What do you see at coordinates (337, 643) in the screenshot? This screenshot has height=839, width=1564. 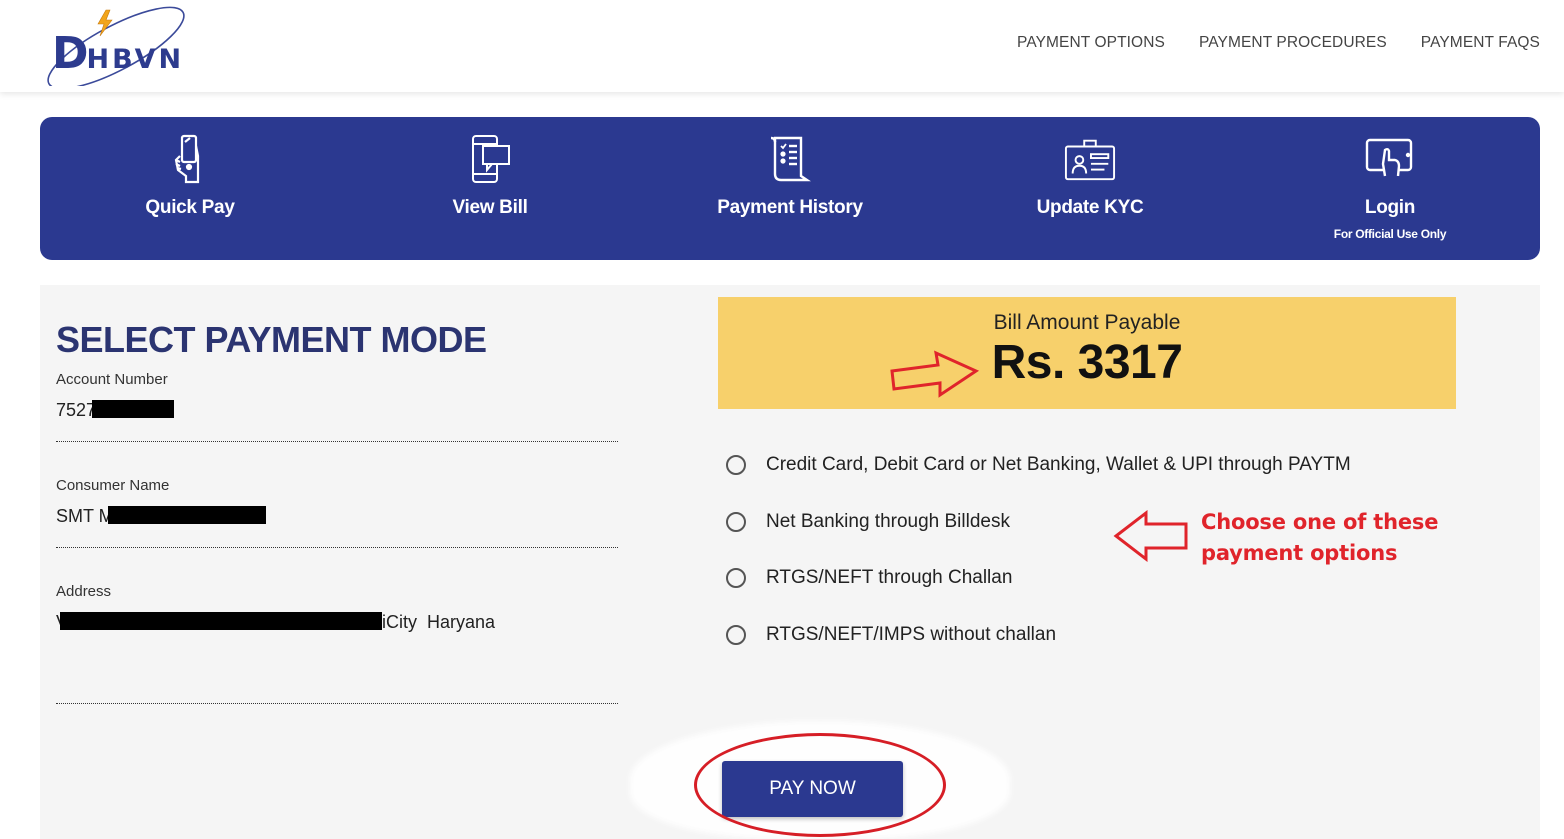 I see `address-field: Address ViCity Haryana` at bounding box center [337, 643].